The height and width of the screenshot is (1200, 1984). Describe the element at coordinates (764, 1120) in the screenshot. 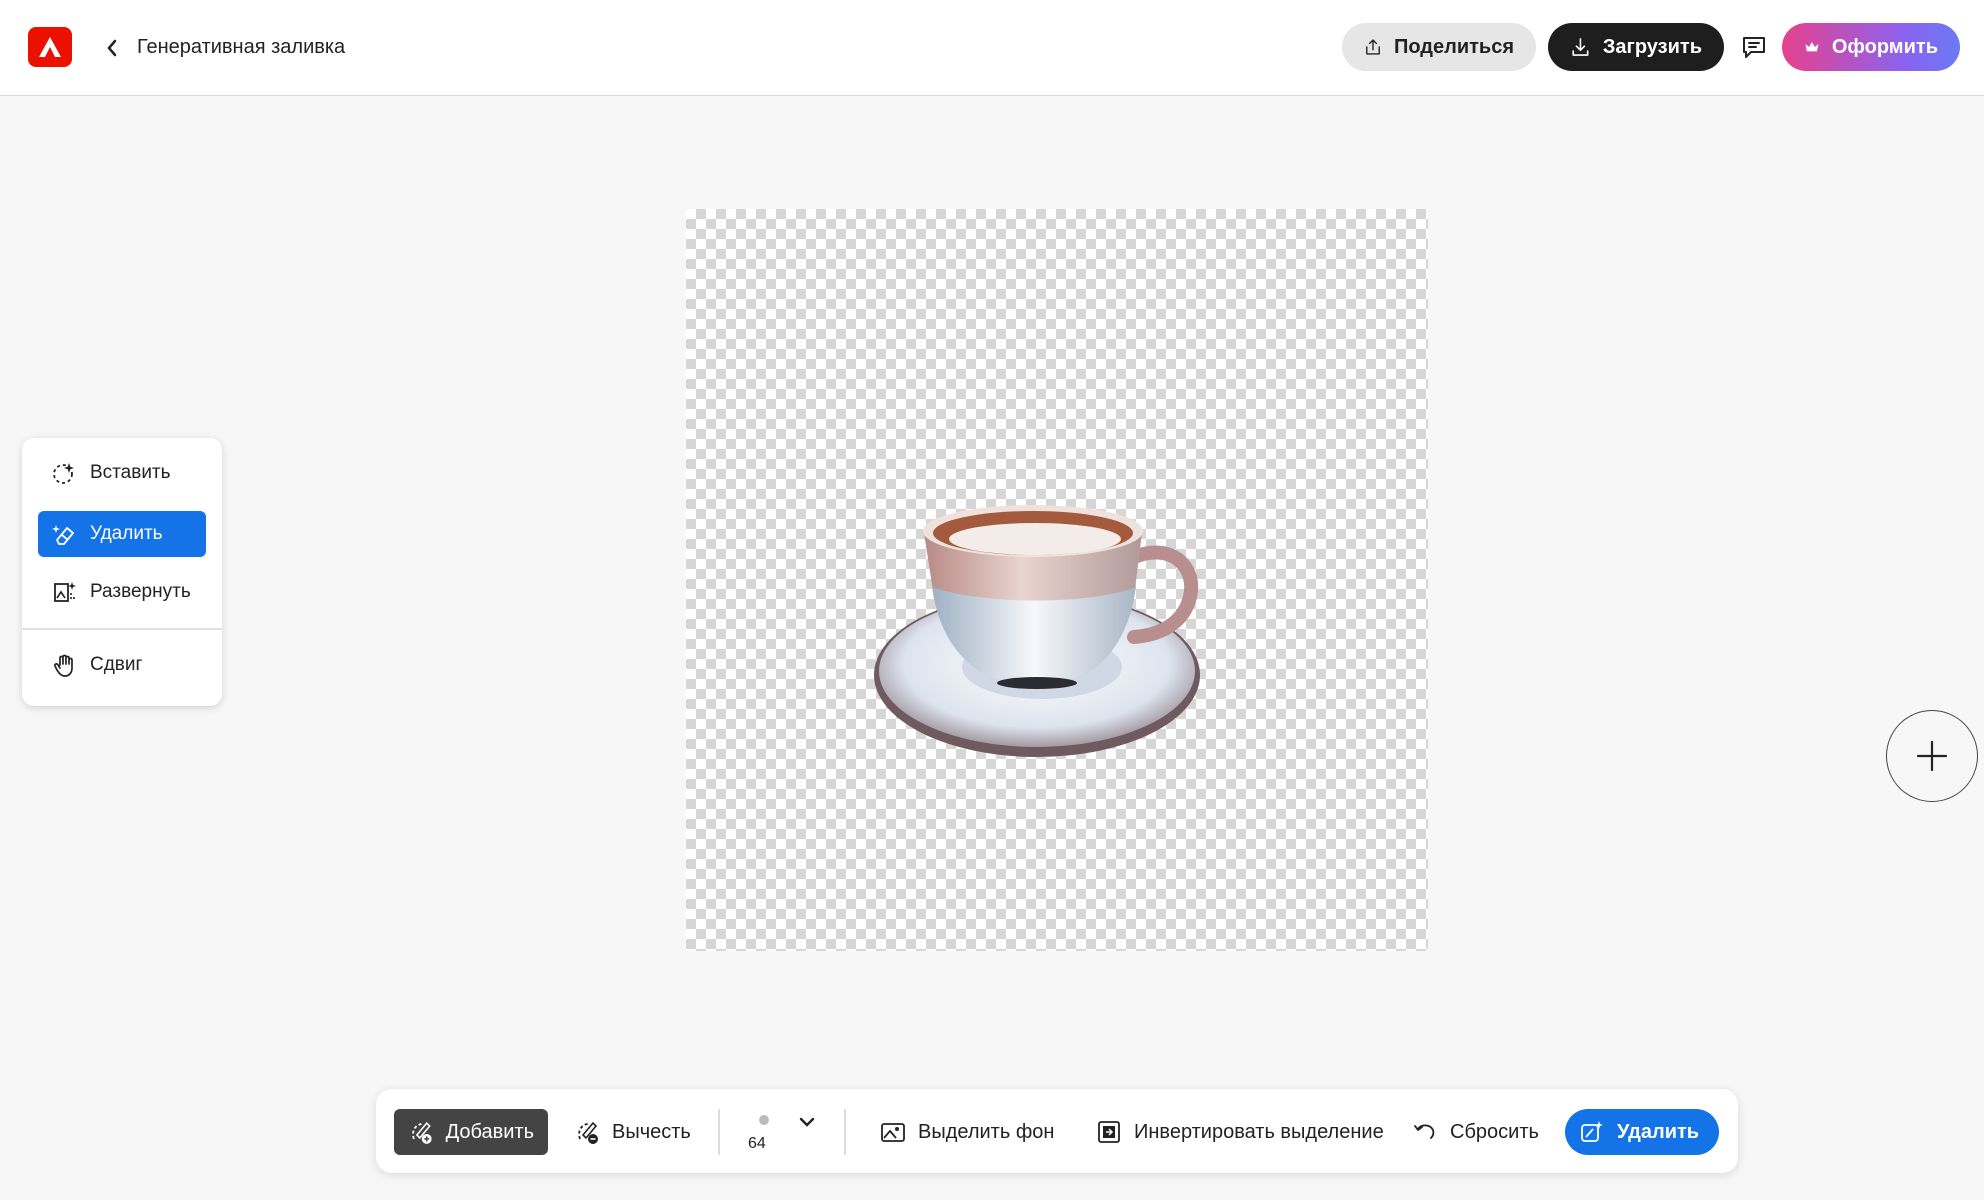

I see `brush-preview-dot` at that location.